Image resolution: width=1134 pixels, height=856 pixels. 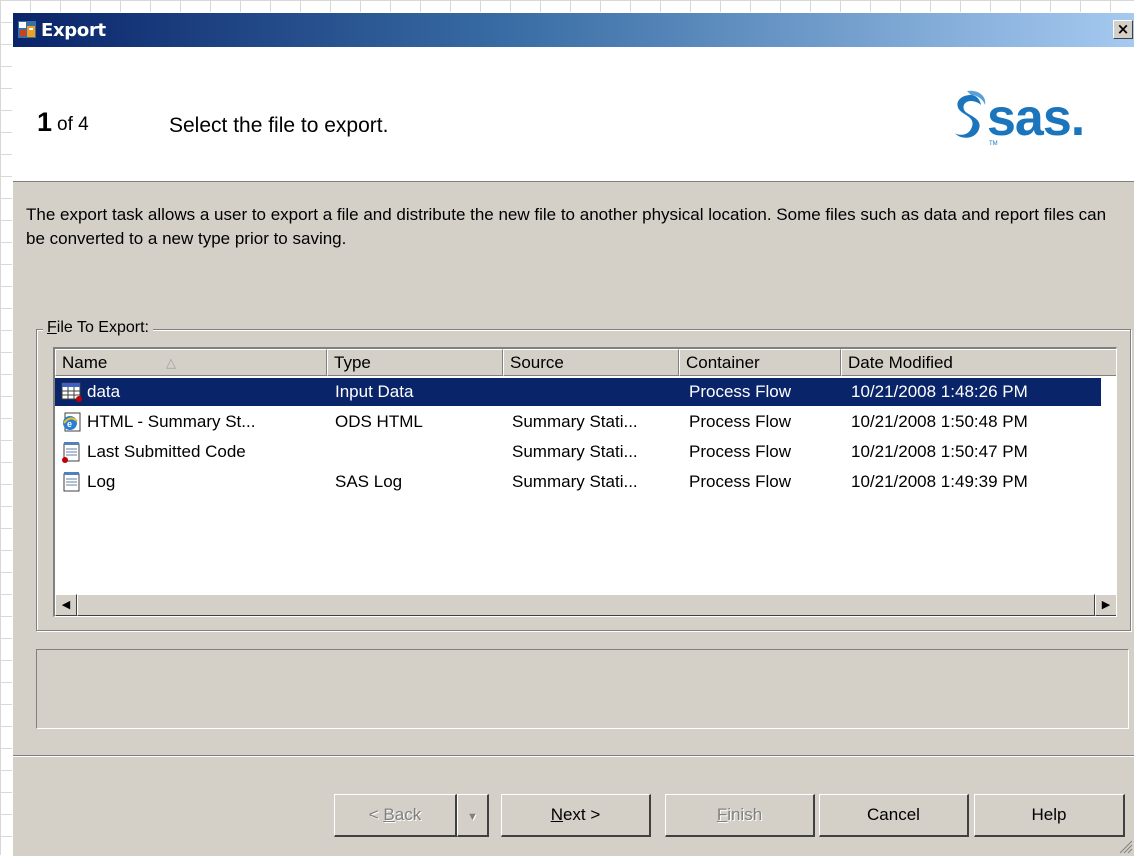 What do you see at coordinates (104, 391) in the screenshot?
I see `file-name: data` at bounding box center [104, 391].